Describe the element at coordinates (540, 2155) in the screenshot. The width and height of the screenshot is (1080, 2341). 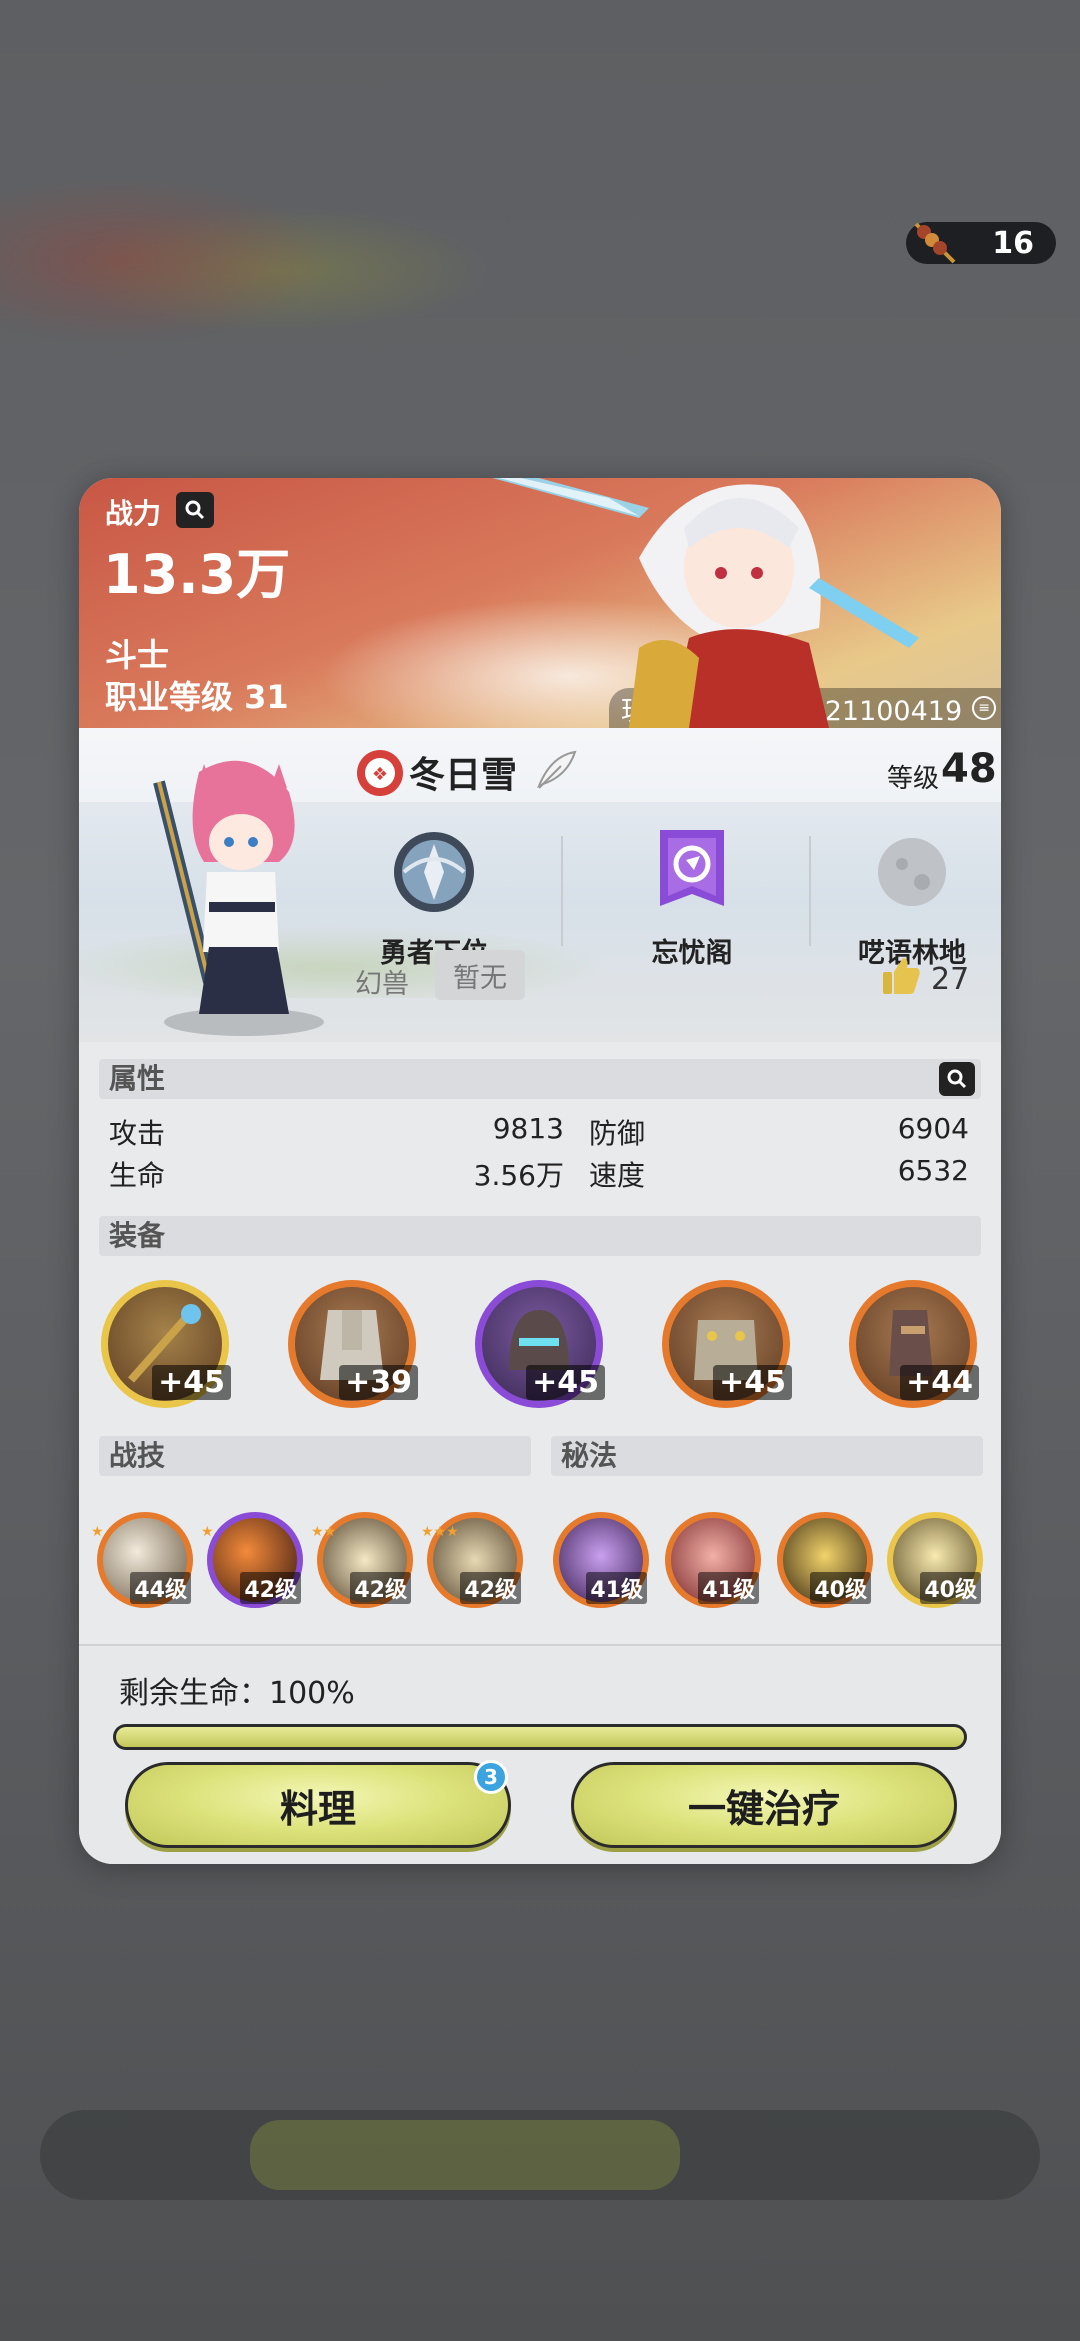
I see `background-toolbar` at that location.